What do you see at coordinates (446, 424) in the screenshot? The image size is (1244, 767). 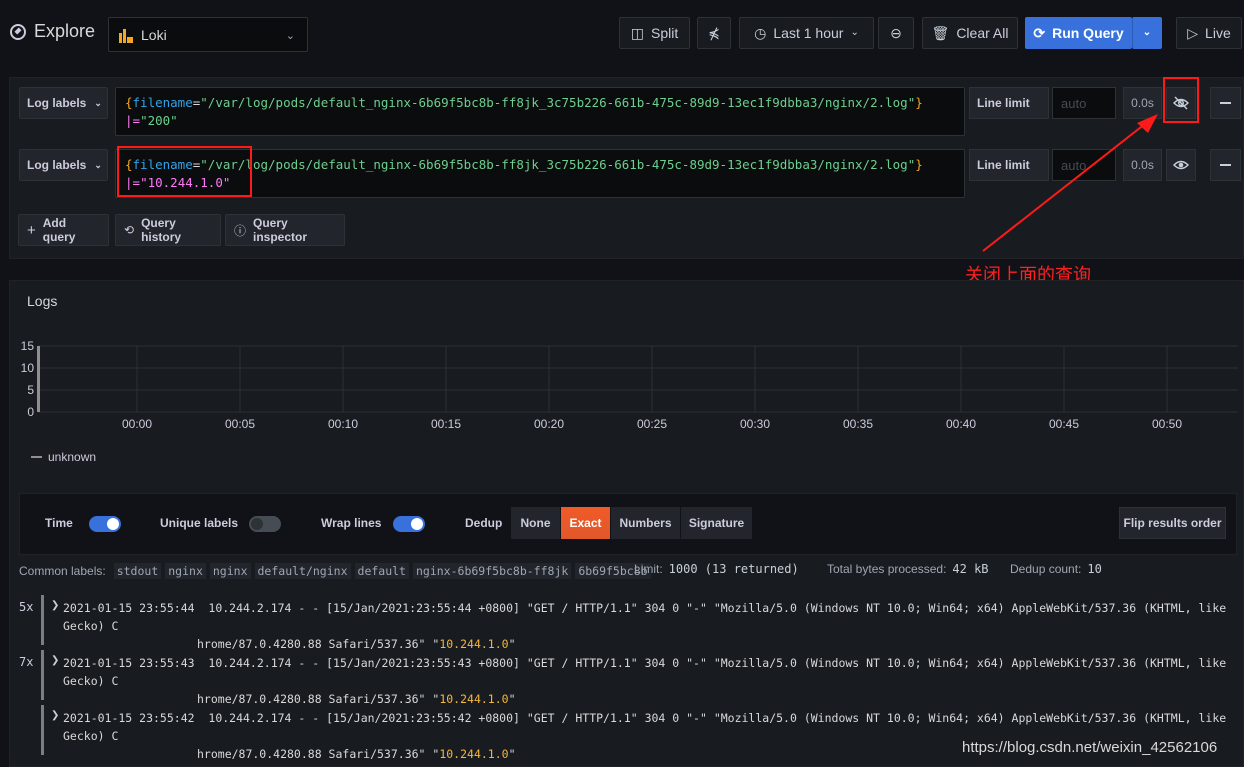 I see `x-tick-label: 00:15` at bounding box center [446, 424].